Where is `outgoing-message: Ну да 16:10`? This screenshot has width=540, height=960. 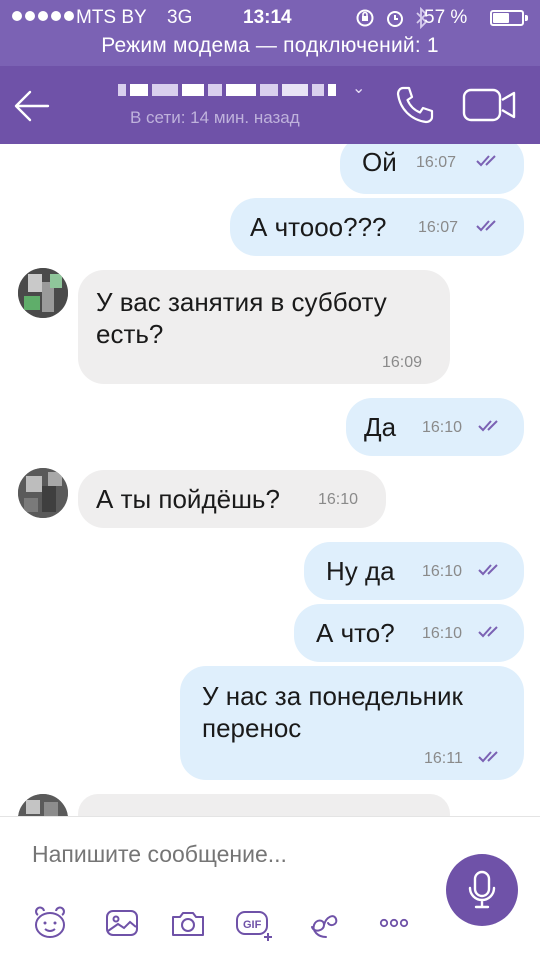 outgoing-message: Ну да 16:10 is located at coordinates (414, 571).